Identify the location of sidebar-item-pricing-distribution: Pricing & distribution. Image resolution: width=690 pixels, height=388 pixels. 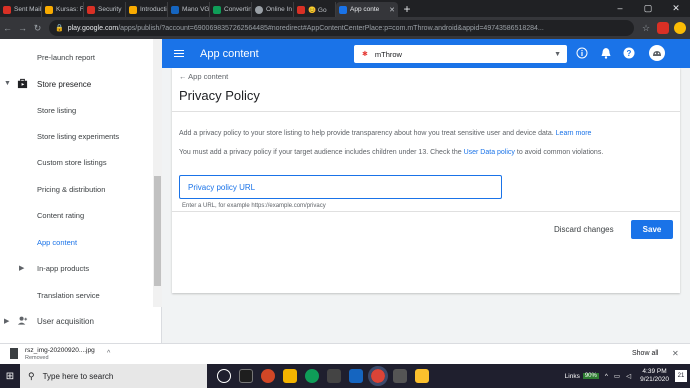
(76, 189).